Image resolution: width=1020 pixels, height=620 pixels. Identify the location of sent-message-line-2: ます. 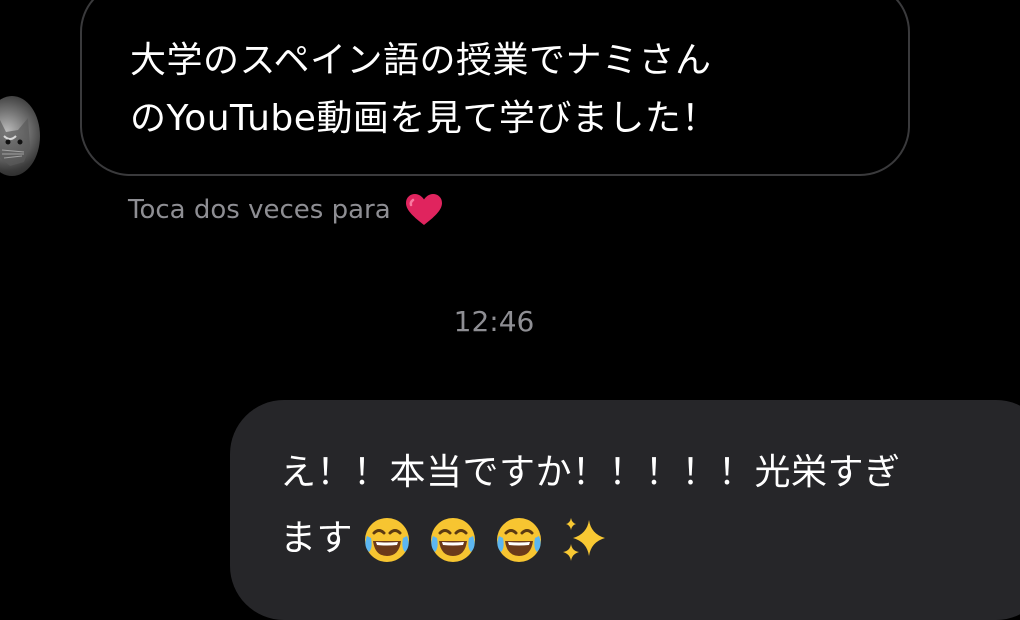
(650, 539).